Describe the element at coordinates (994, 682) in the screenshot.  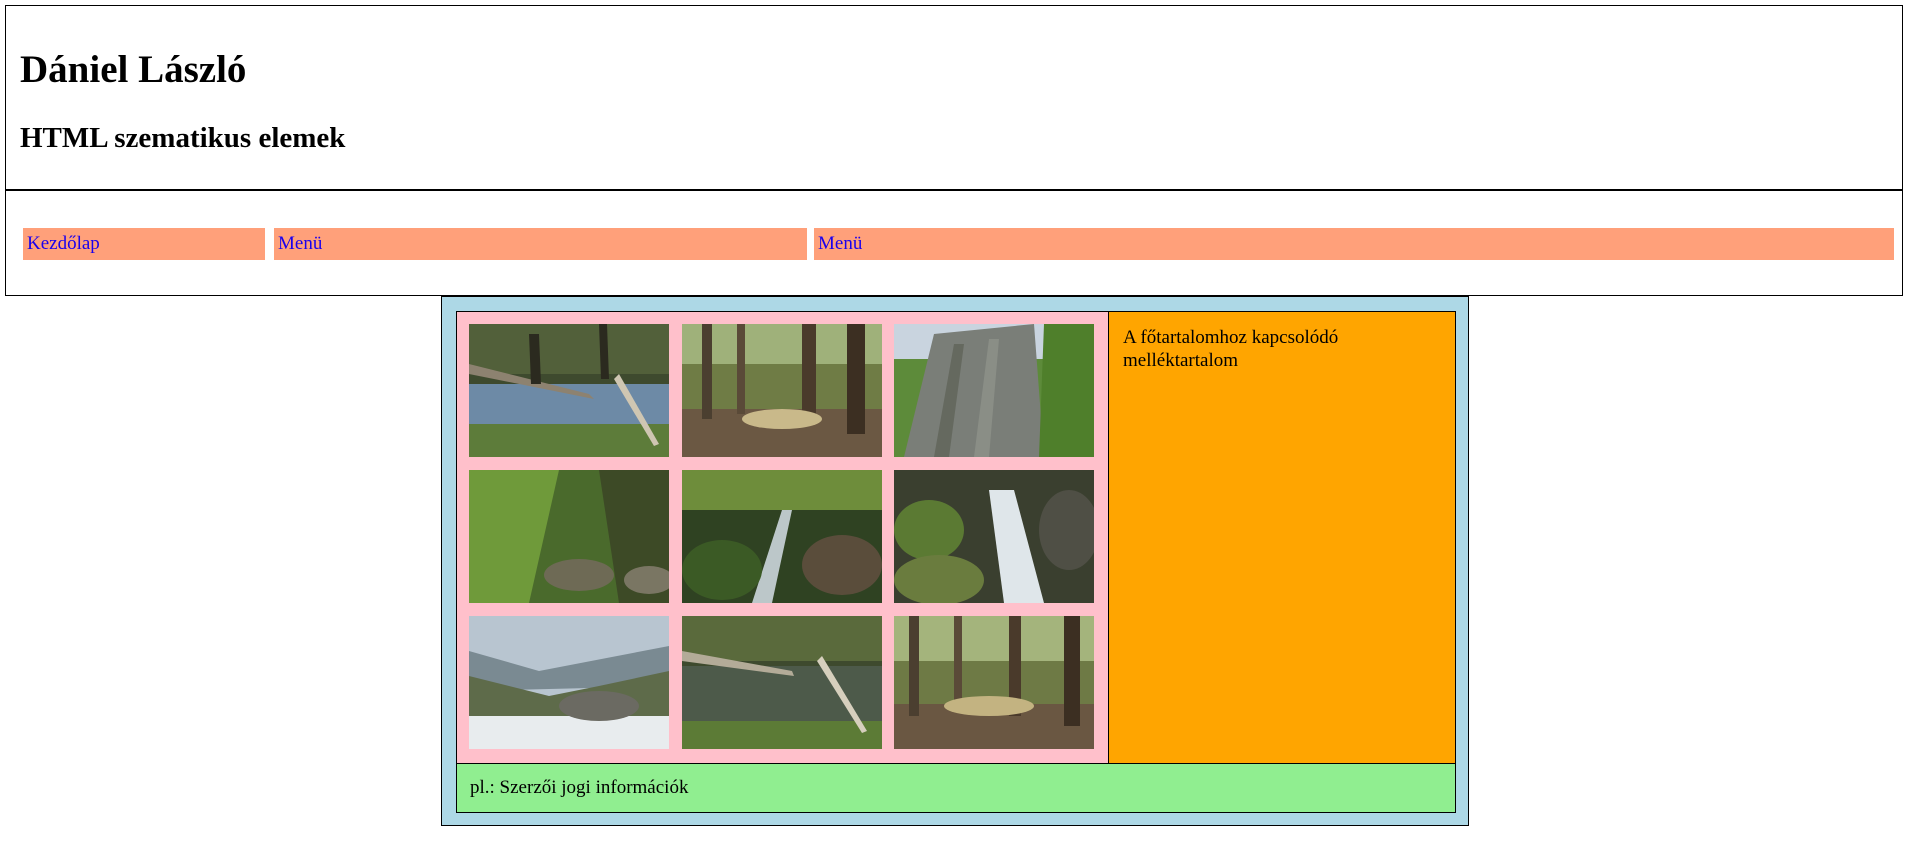
I see `forest-clearing-photo` at that location.